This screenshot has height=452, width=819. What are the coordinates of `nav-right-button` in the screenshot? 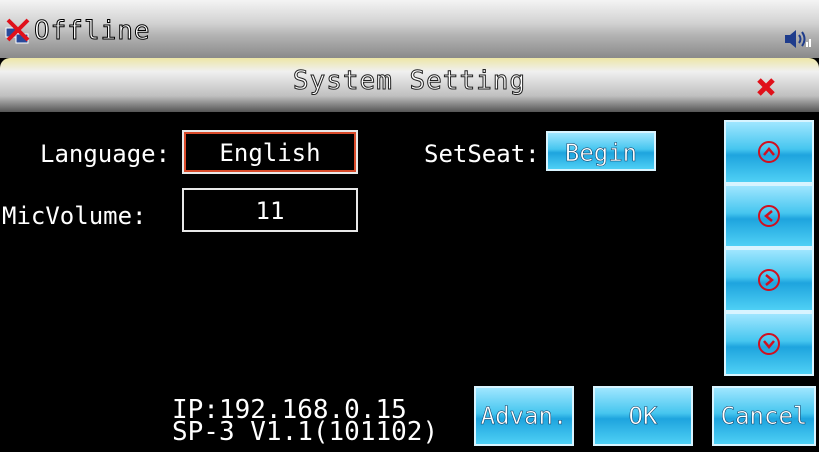 It's located at (769, 280).